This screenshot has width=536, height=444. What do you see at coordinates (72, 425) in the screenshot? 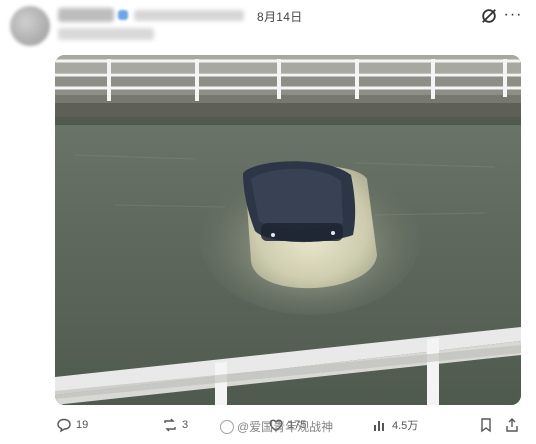
I see `reply-button: 19` at bounding box center [72, 425].